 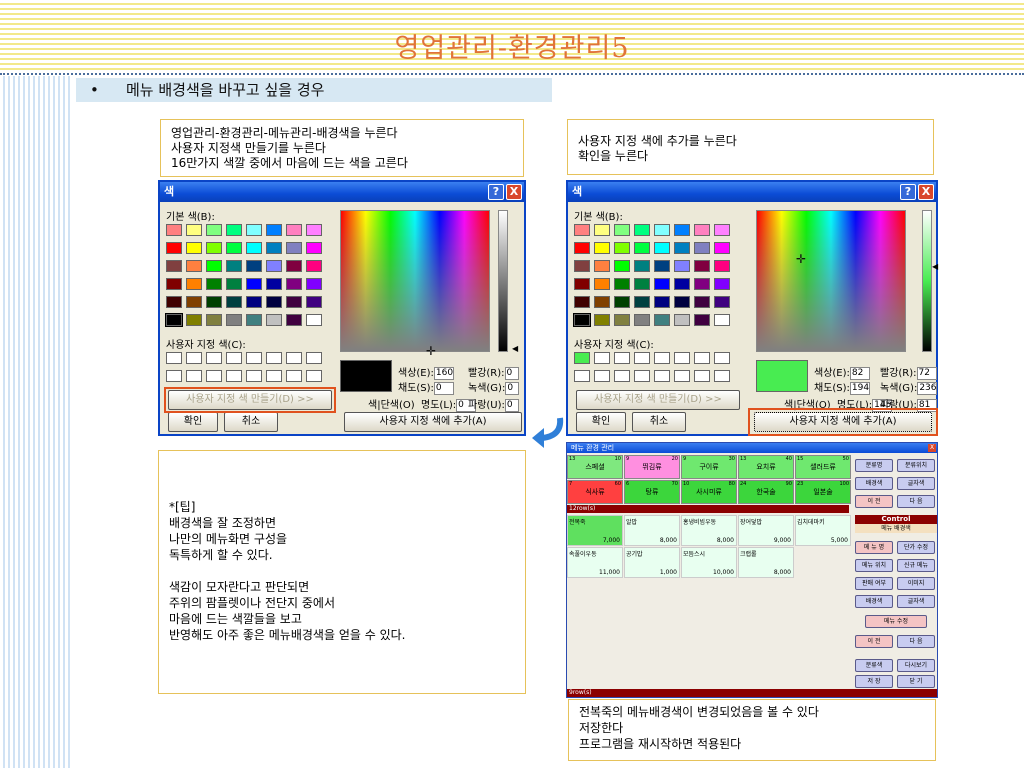 I want to click on add-to-custom-colors-button: 사용자 지정 색에 추가(A), so click(x=433, y=422).